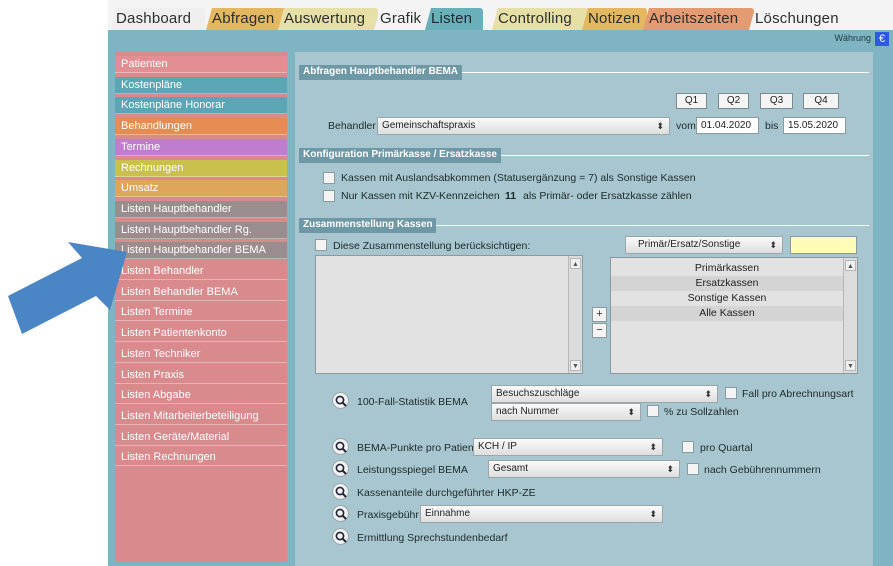  Describe the element at coordinates (727, 313) in the screenshot. I see `list-item: Alle Kassen` at that location.